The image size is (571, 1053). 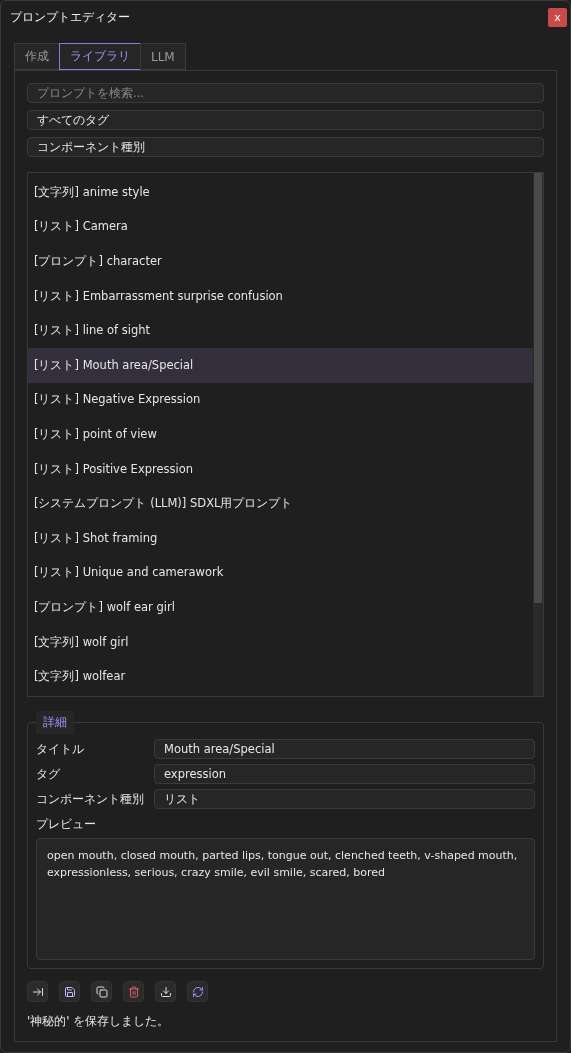 I want to click on tab: ライブラリ, so click(x=100, y=56).